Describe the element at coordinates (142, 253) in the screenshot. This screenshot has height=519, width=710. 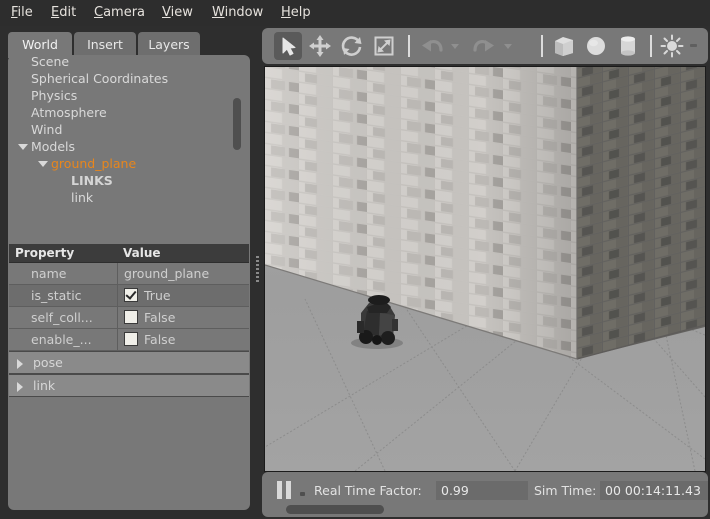
I see `header-value: Value` at that location.